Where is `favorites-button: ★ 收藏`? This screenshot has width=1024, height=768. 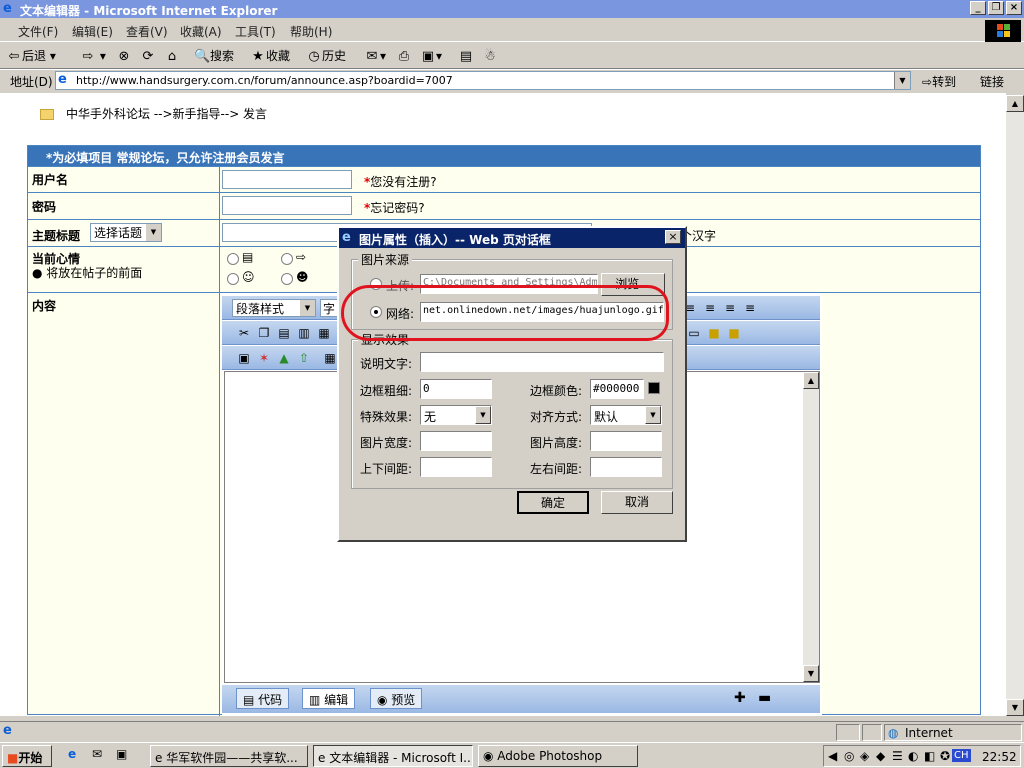 favorites-button: ★ 收藏 is located at coordinates (270, 56).